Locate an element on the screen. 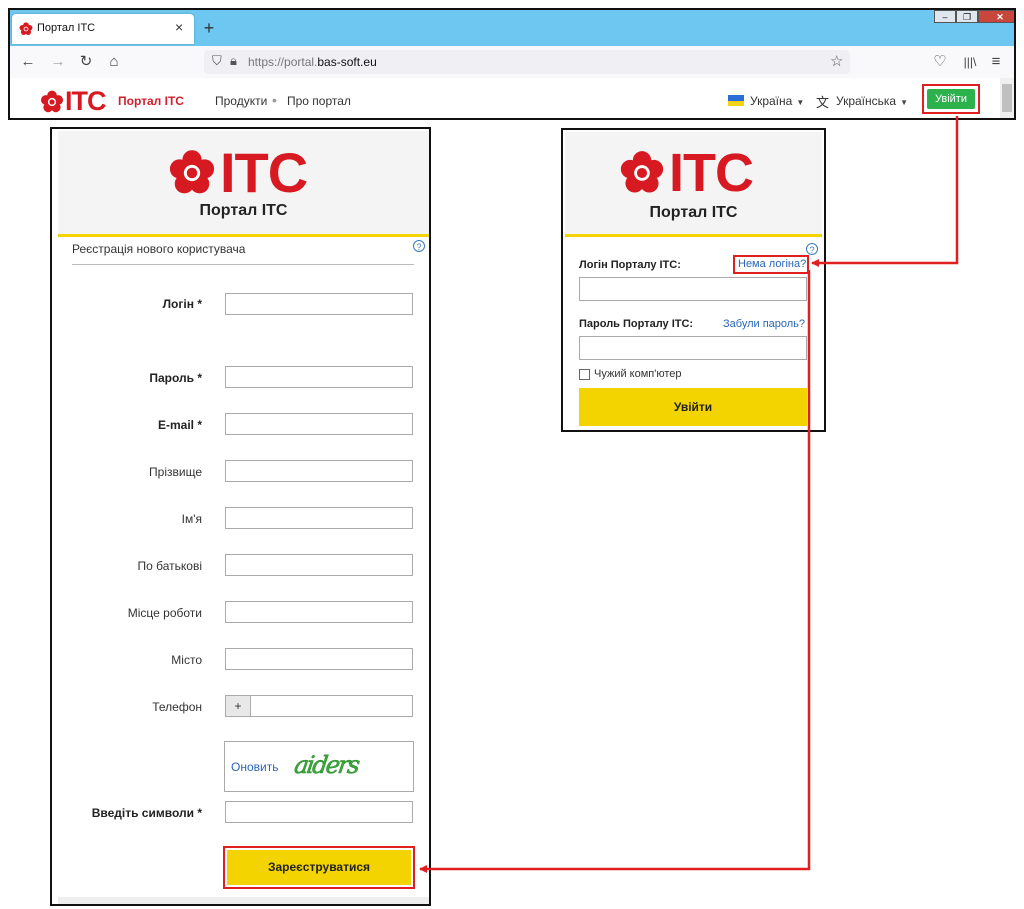 This screenshot has height=909, width=1024. phone-label: Телефон is located at coordinates (177, 707).